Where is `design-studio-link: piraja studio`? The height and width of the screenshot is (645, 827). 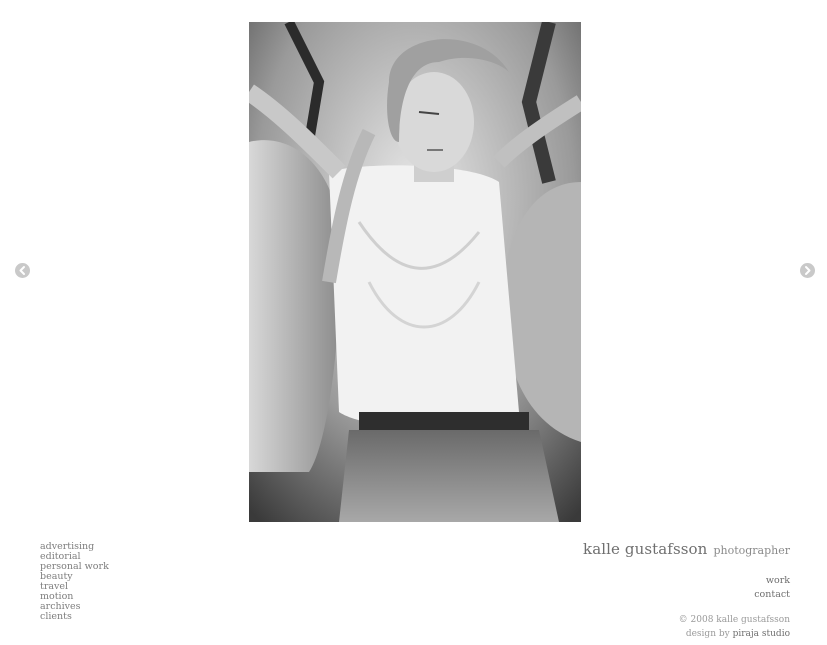
design-studio-link: piraja studio is located at coordinates (761, 634).